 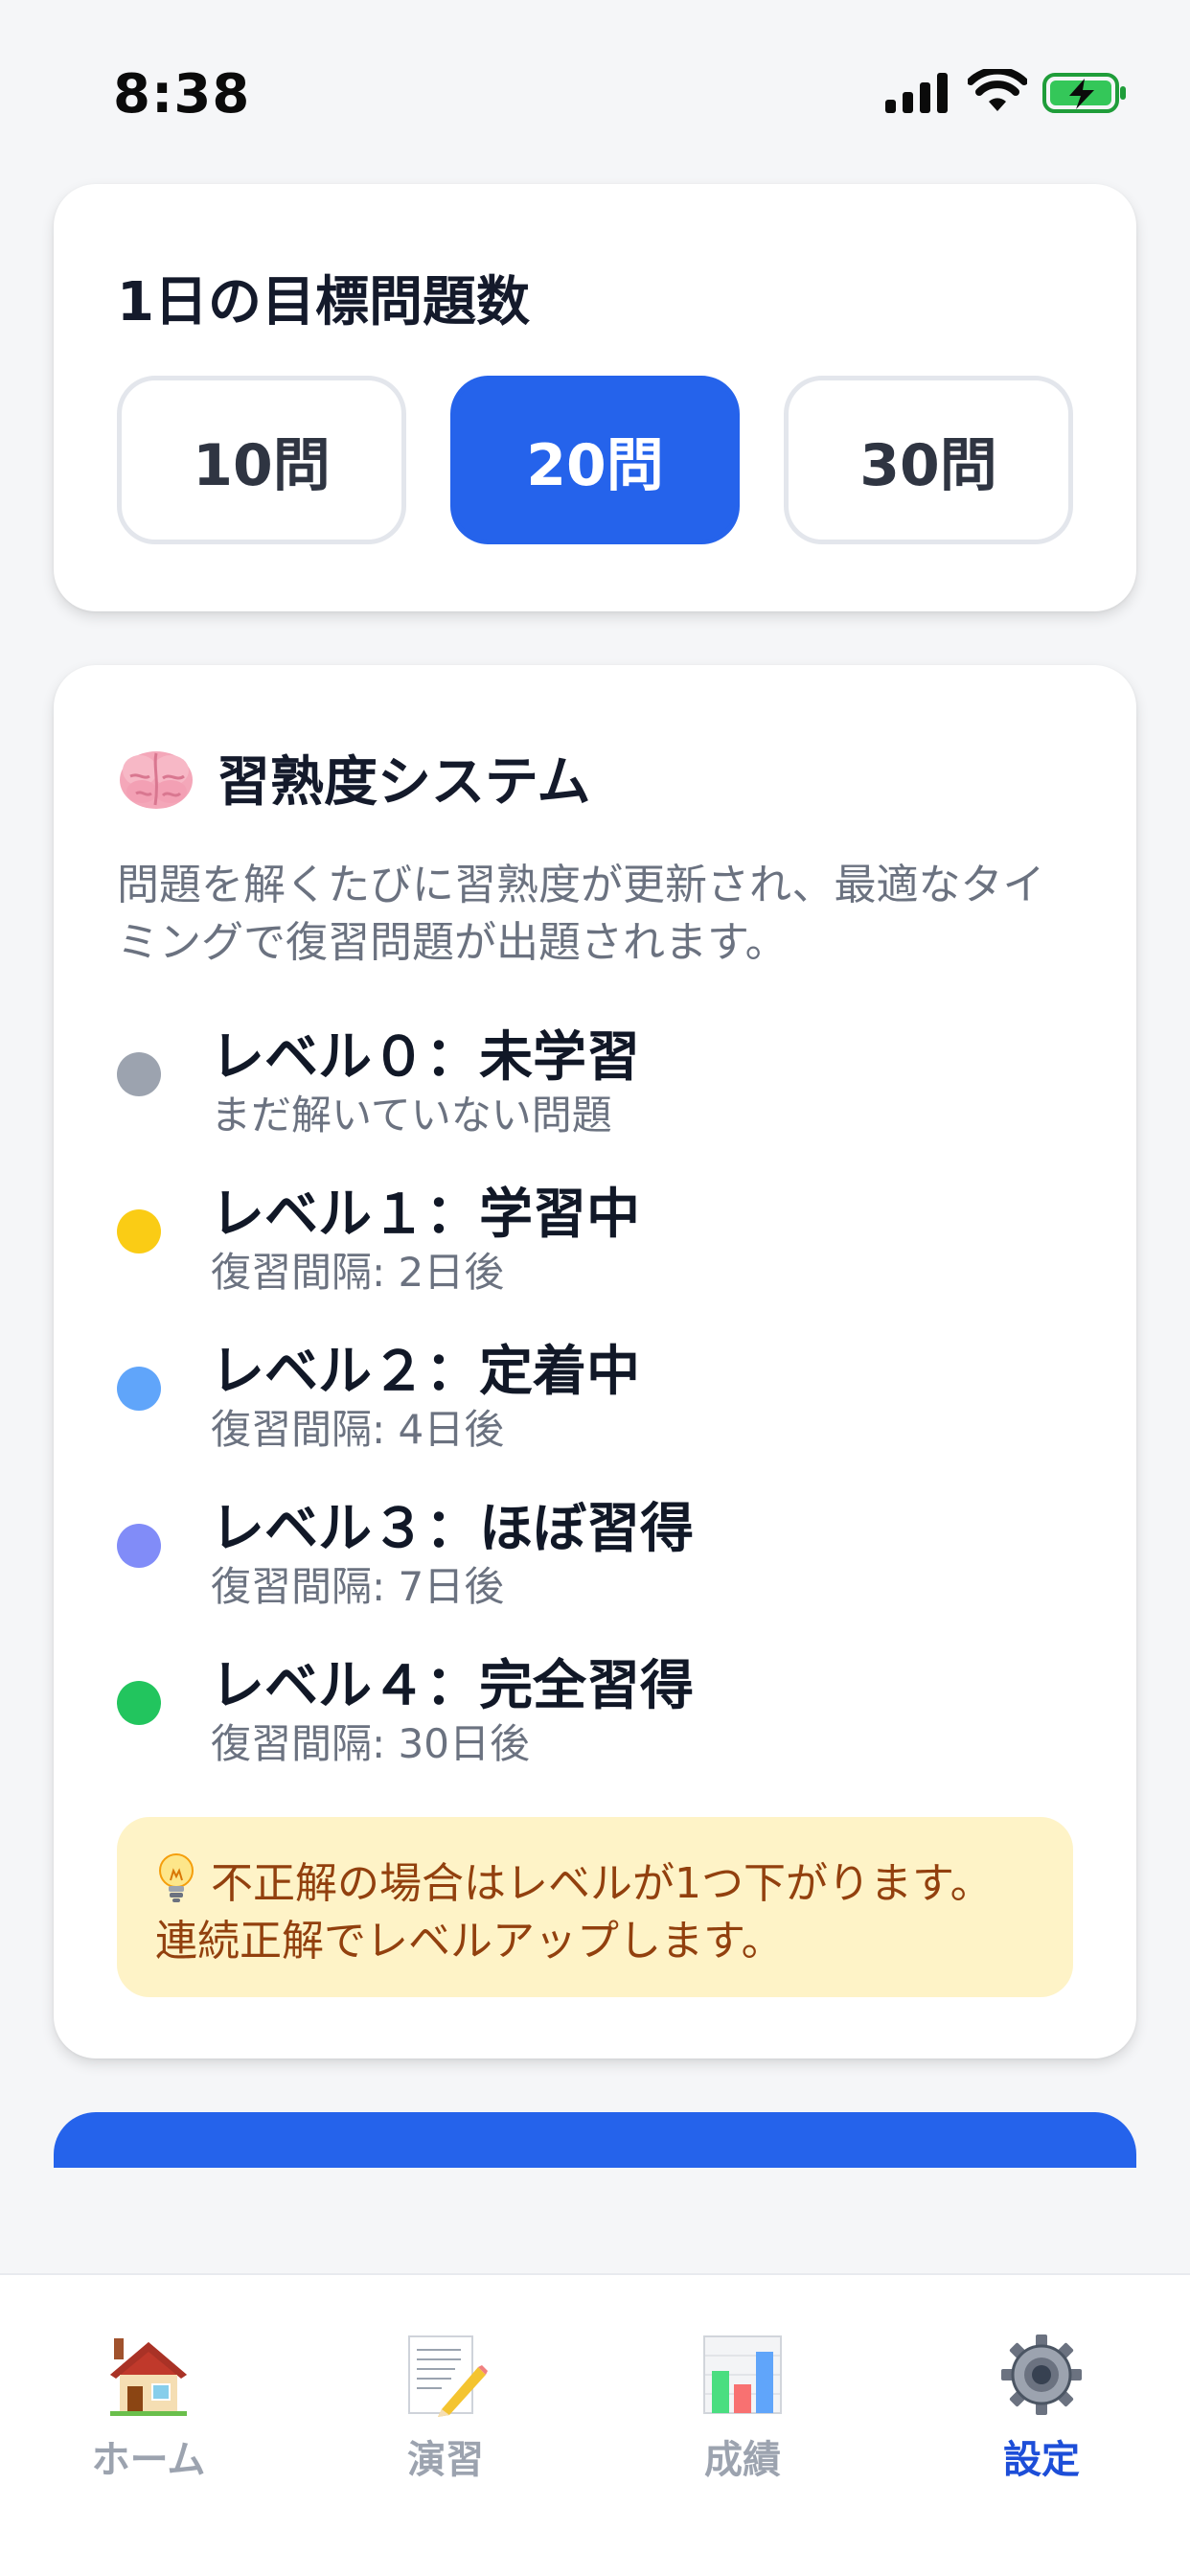 I want to click on level-3-subtitle: 復習間隔: 7日後, so click(x=358, y=1586).